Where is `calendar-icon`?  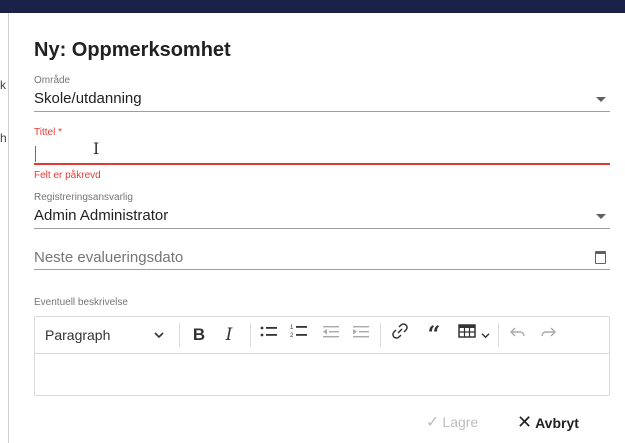
calendar-icon is located at coordinates (600, 257).